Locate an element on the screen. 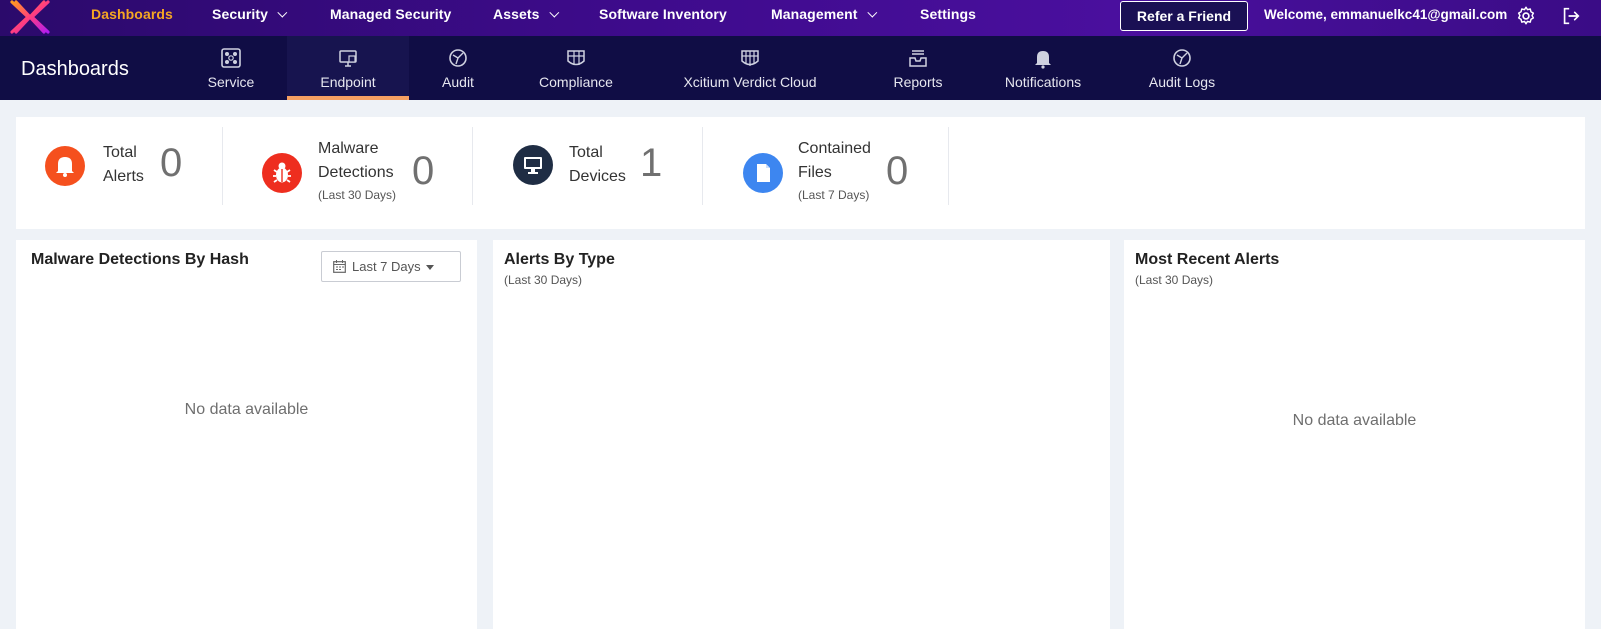  nav-software-inventory: Software Inventory is located at coordinates (663, 18).